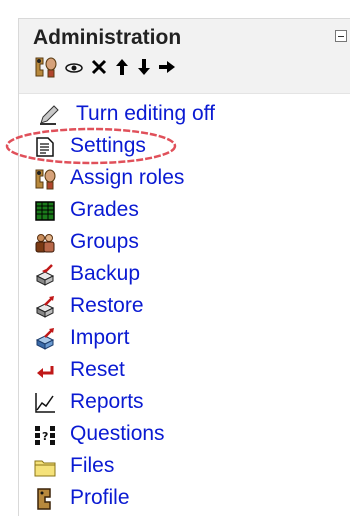 This screenshot has width=350, height=524. I want to click on gradebook-icon, so click(45, 211).